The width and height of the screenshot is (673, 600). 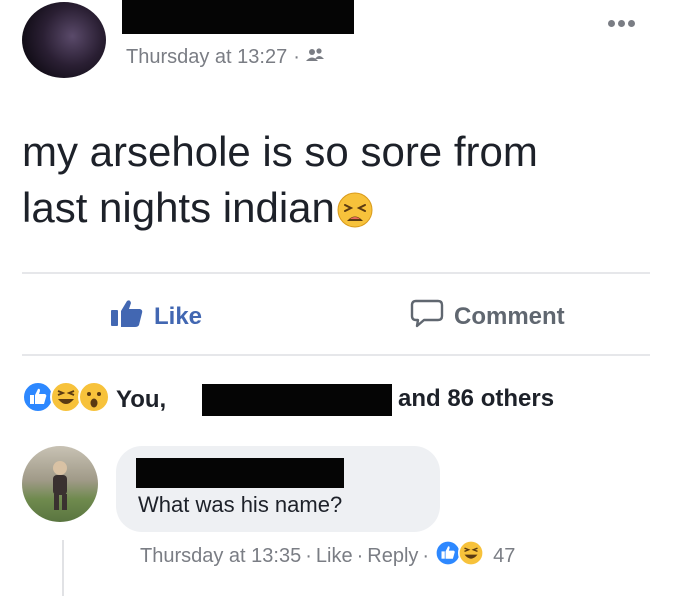 I want to click on friends-icon, so click(x=315, y=57).